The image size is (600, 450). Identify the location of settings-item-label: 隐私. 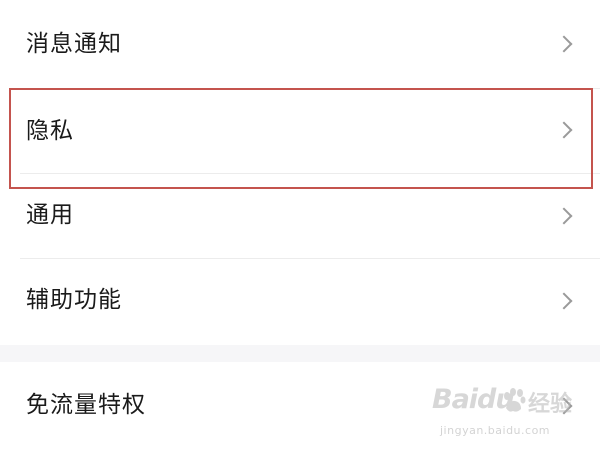
(50, 131).